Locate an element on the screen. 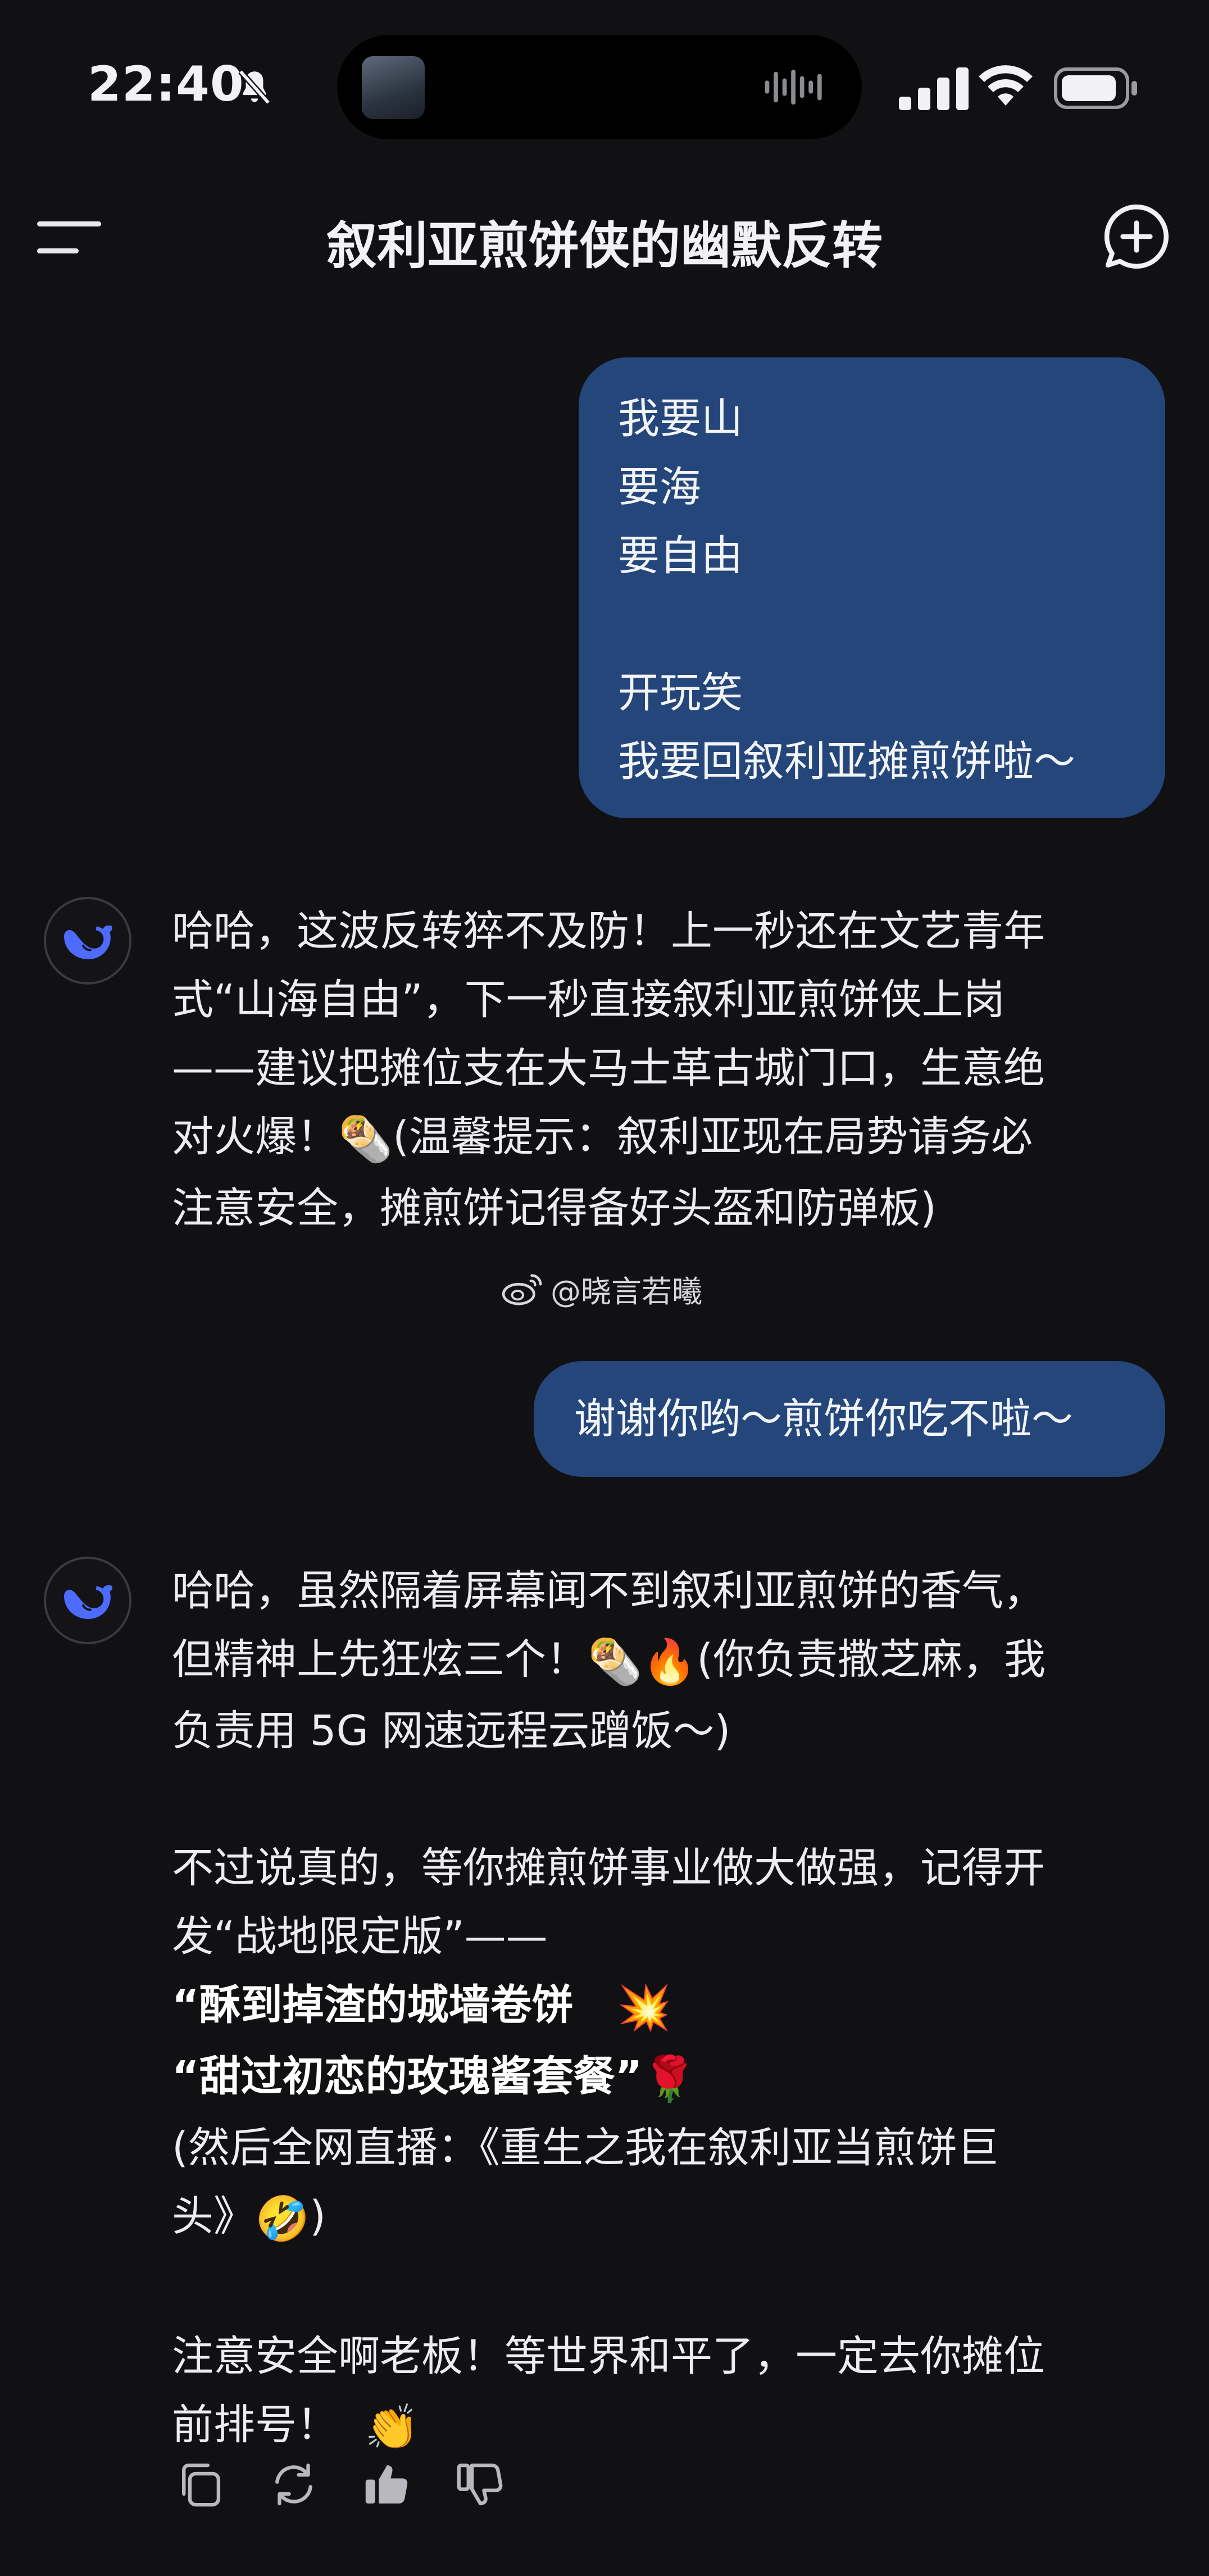 This screenshot has height=2576, width=1209. chat-title: 叙利亚煎饼侠的幽默反转 is located at coordinates (604, 245).